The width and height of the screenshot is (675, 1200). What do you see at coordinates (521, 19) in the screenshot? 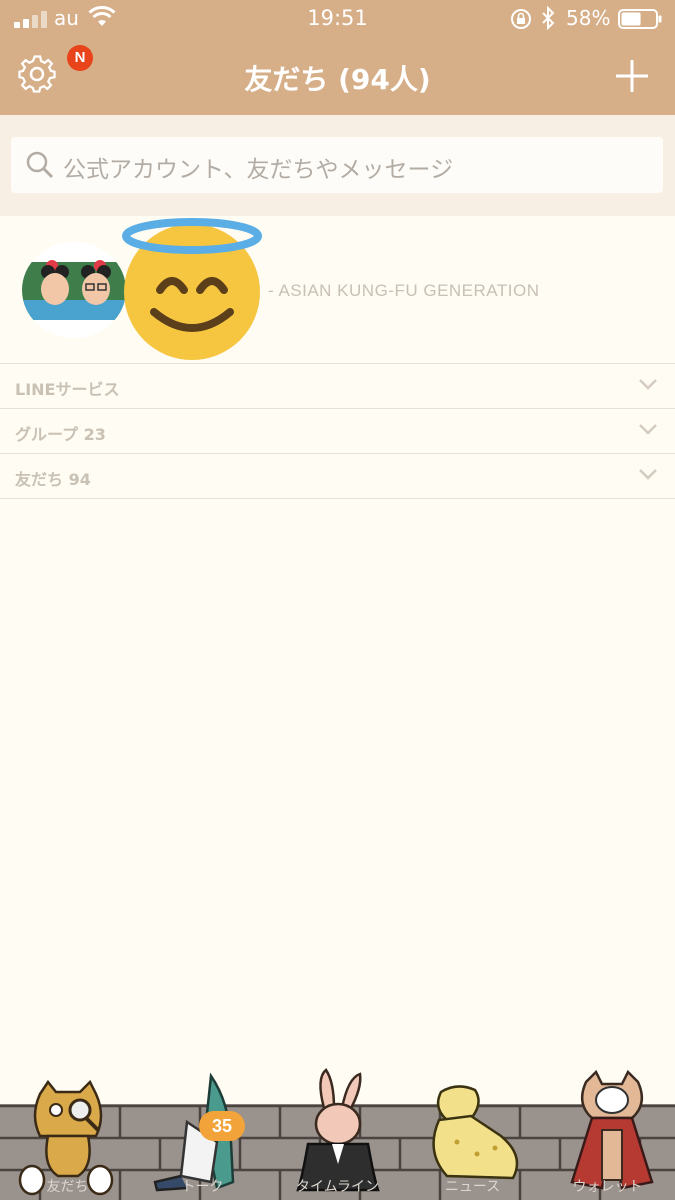
I see `orientation-lock-icon` at bounding box center [521, 19].